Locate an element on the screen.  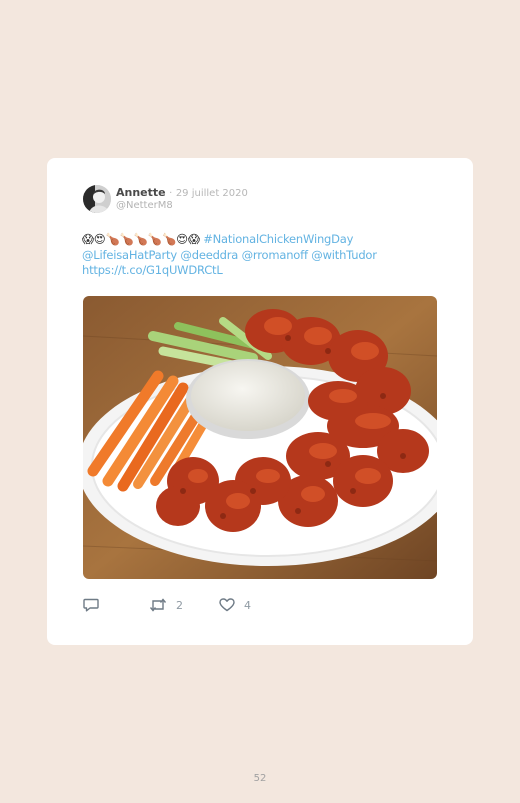
hashtag-link: #NationalChickenWingDay is located at coordinates (278, 239).